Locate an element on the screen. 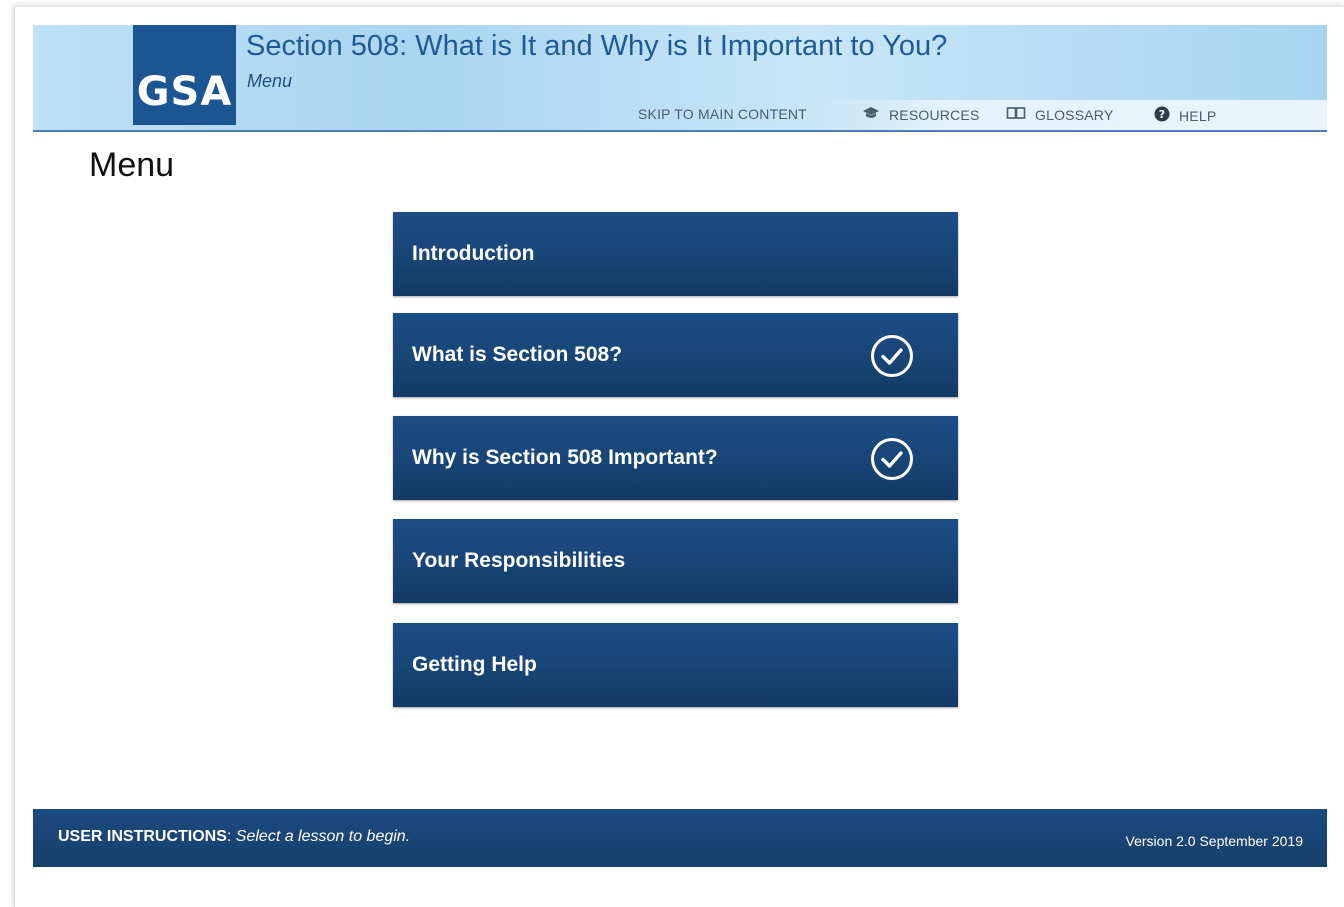  help-link: ? HELP is located at coordinates (1185, 115).